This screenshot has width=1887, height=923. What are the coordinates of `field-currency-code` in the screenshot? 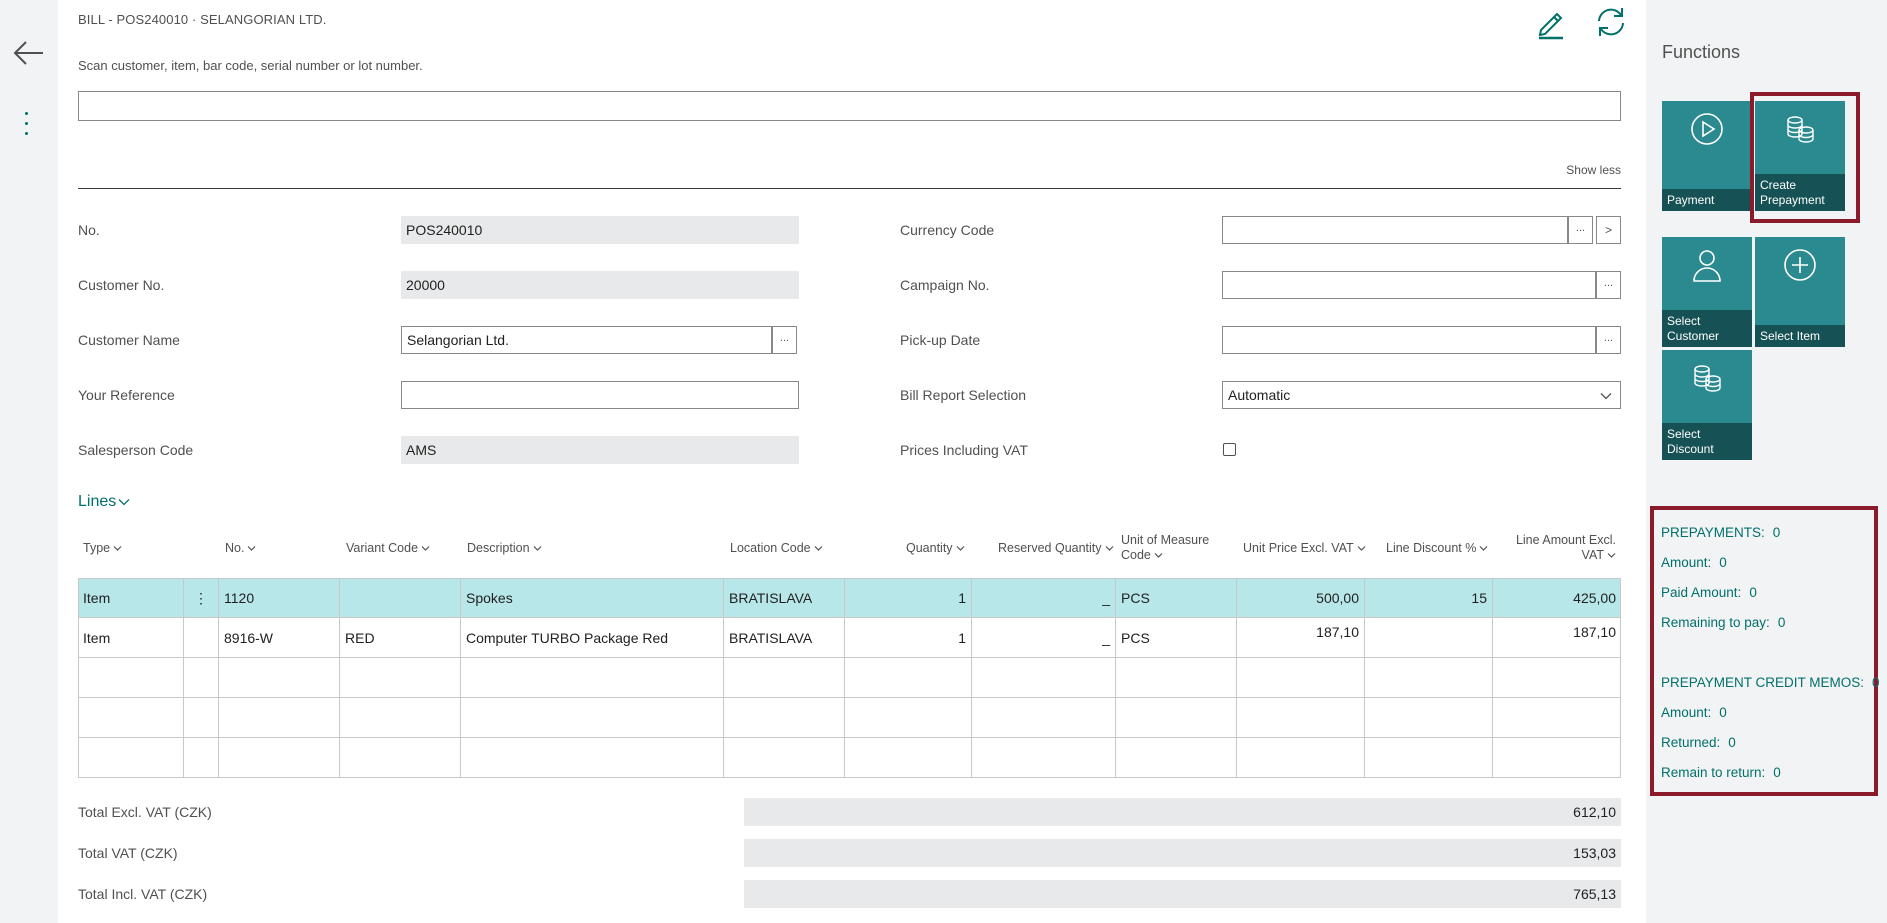 It's located at (1395, 230).